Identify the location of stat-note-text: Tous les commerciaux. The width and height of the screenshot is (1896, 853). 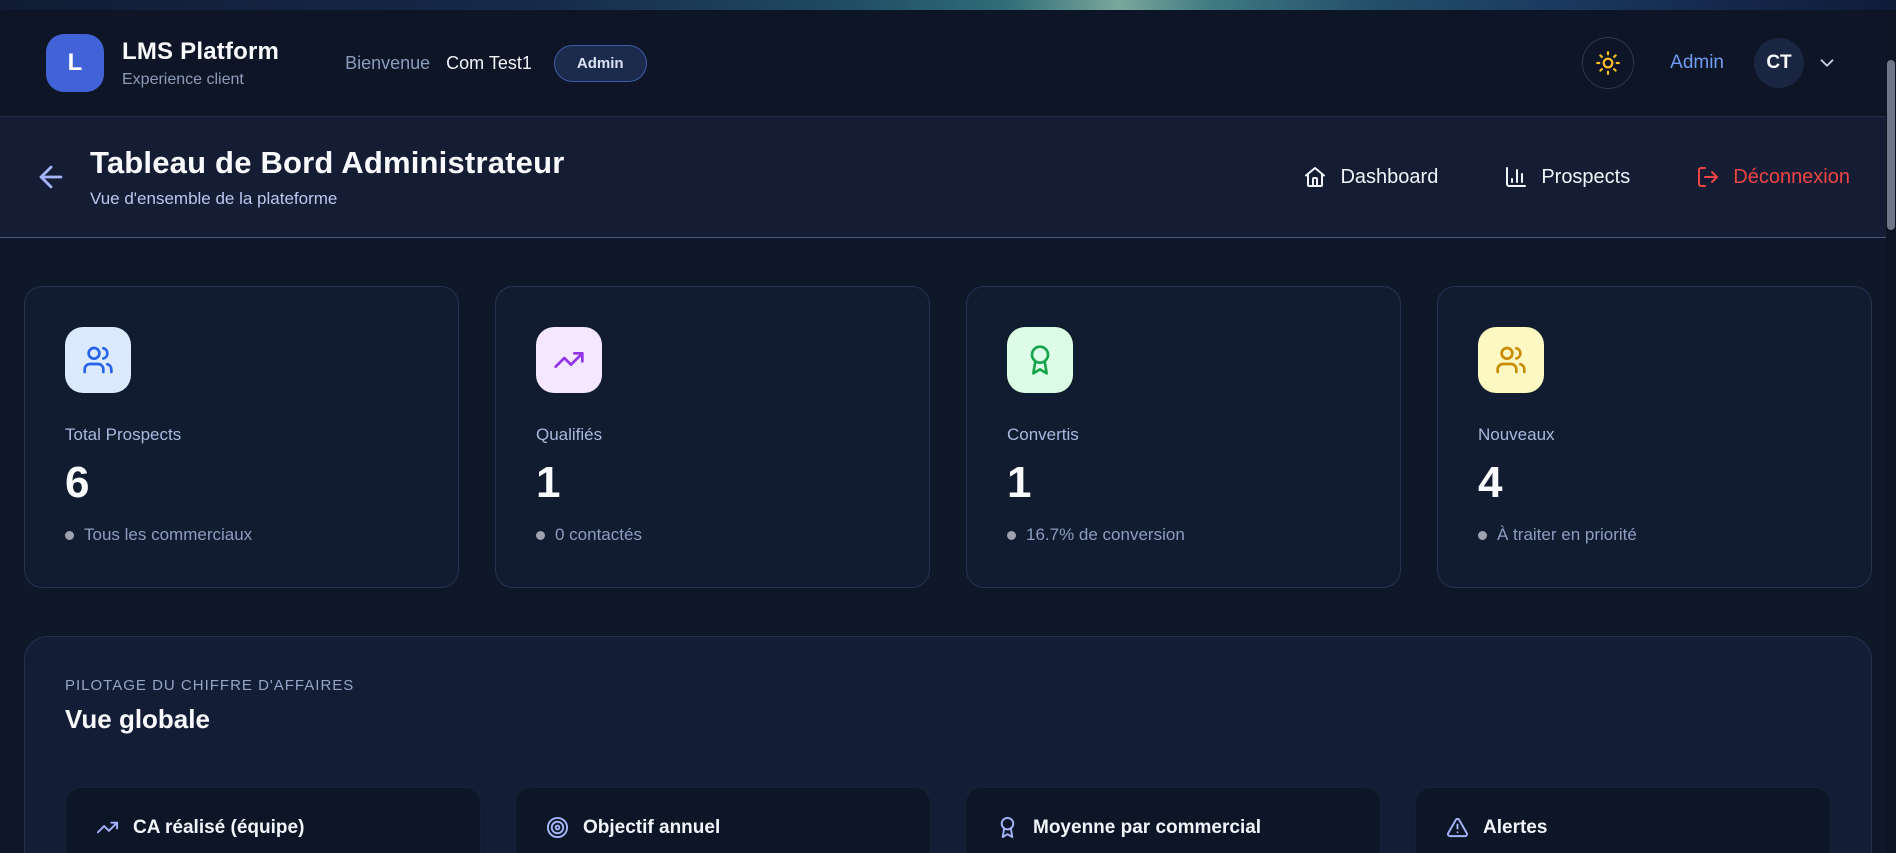
(168, 534).